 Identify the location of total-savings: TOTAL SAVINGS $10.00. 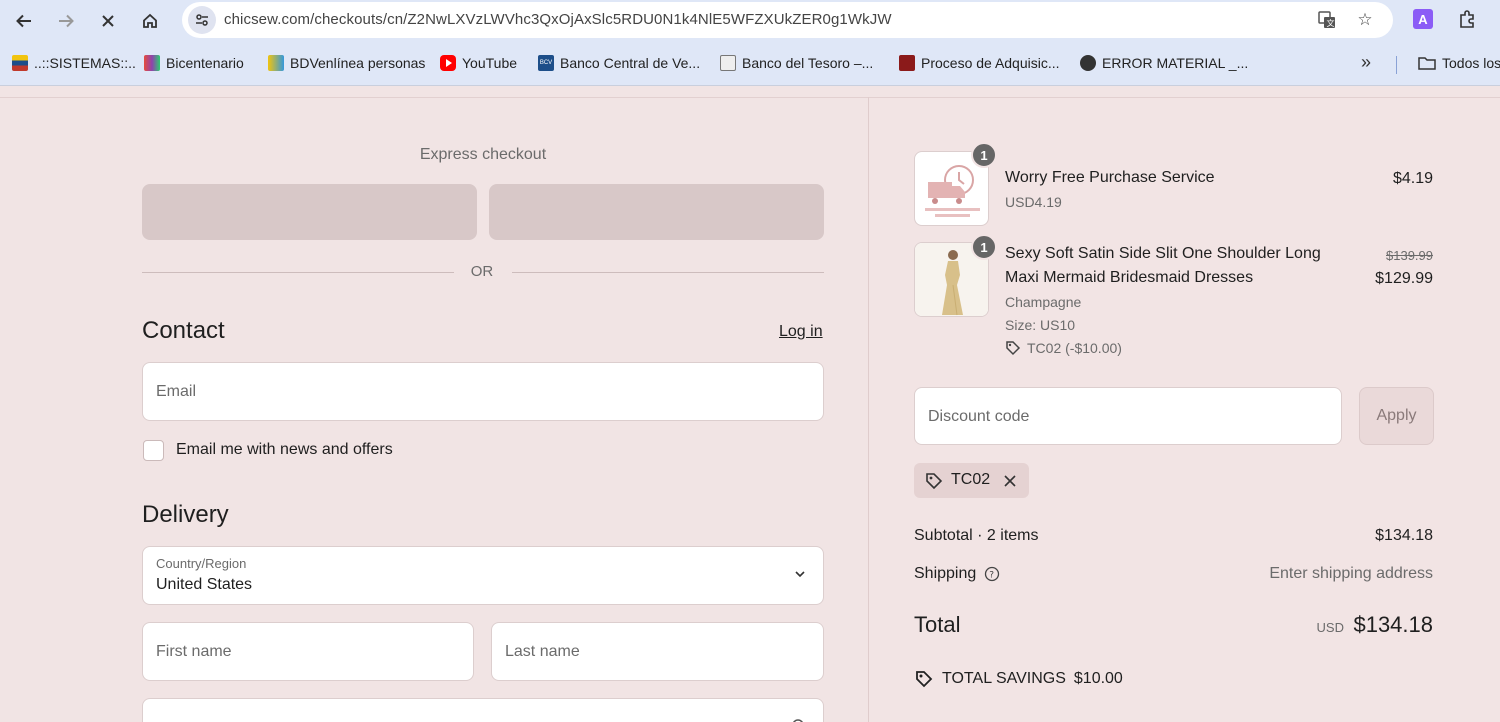
(1018, 679).